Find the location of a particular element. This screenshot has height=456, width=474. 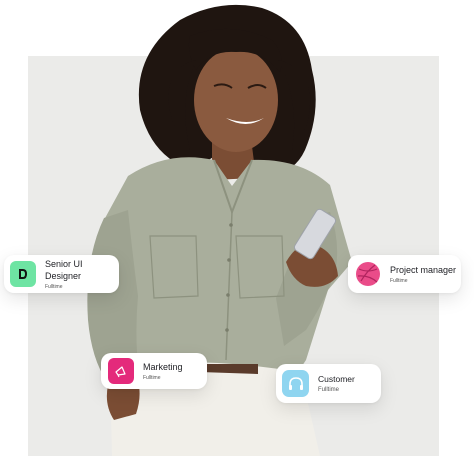

project-manager-icon-box is located at coordinates (368, 274).